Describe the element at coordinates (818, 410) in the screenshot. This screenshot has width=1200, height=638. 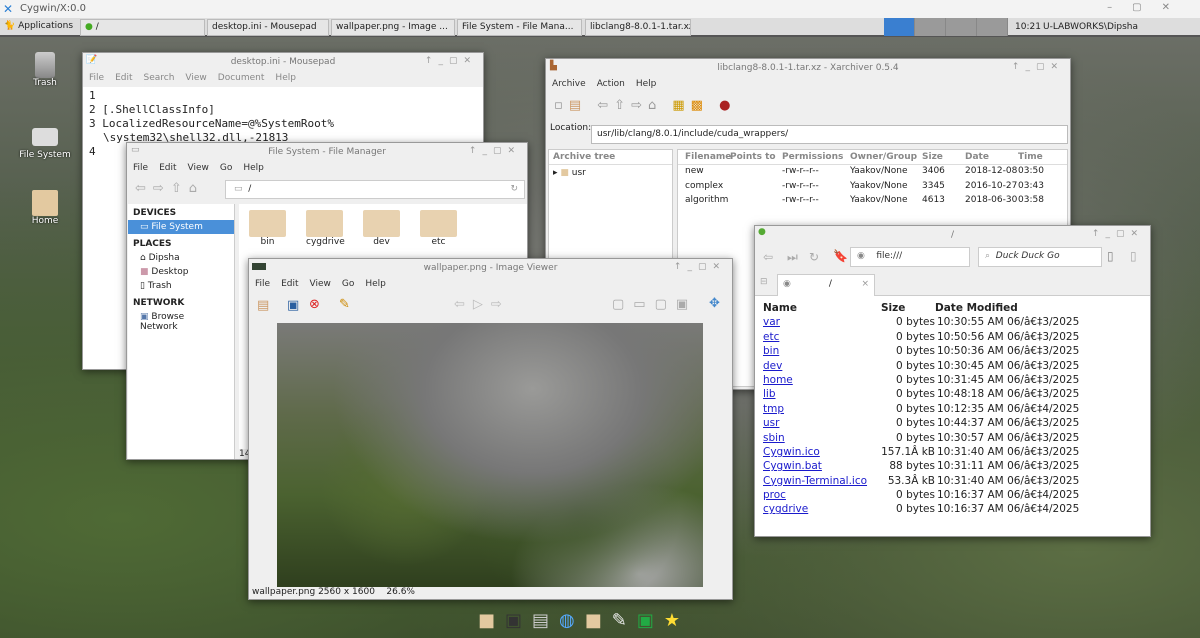
I see `file-link: tmp` at that location.